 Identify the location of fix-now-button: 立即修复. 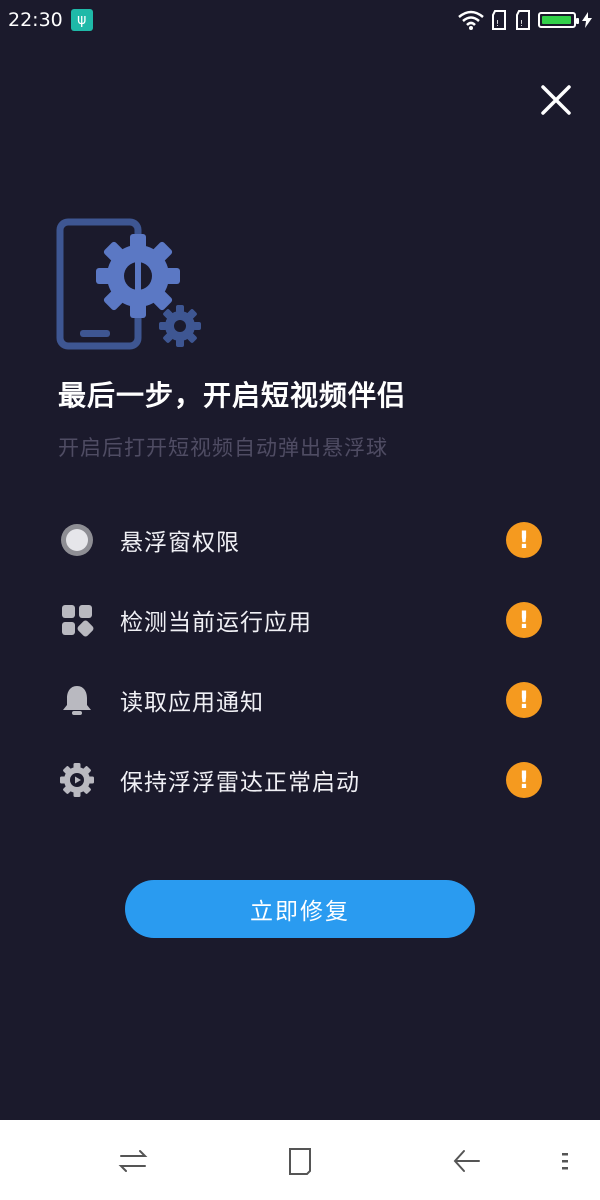
(300, 909).